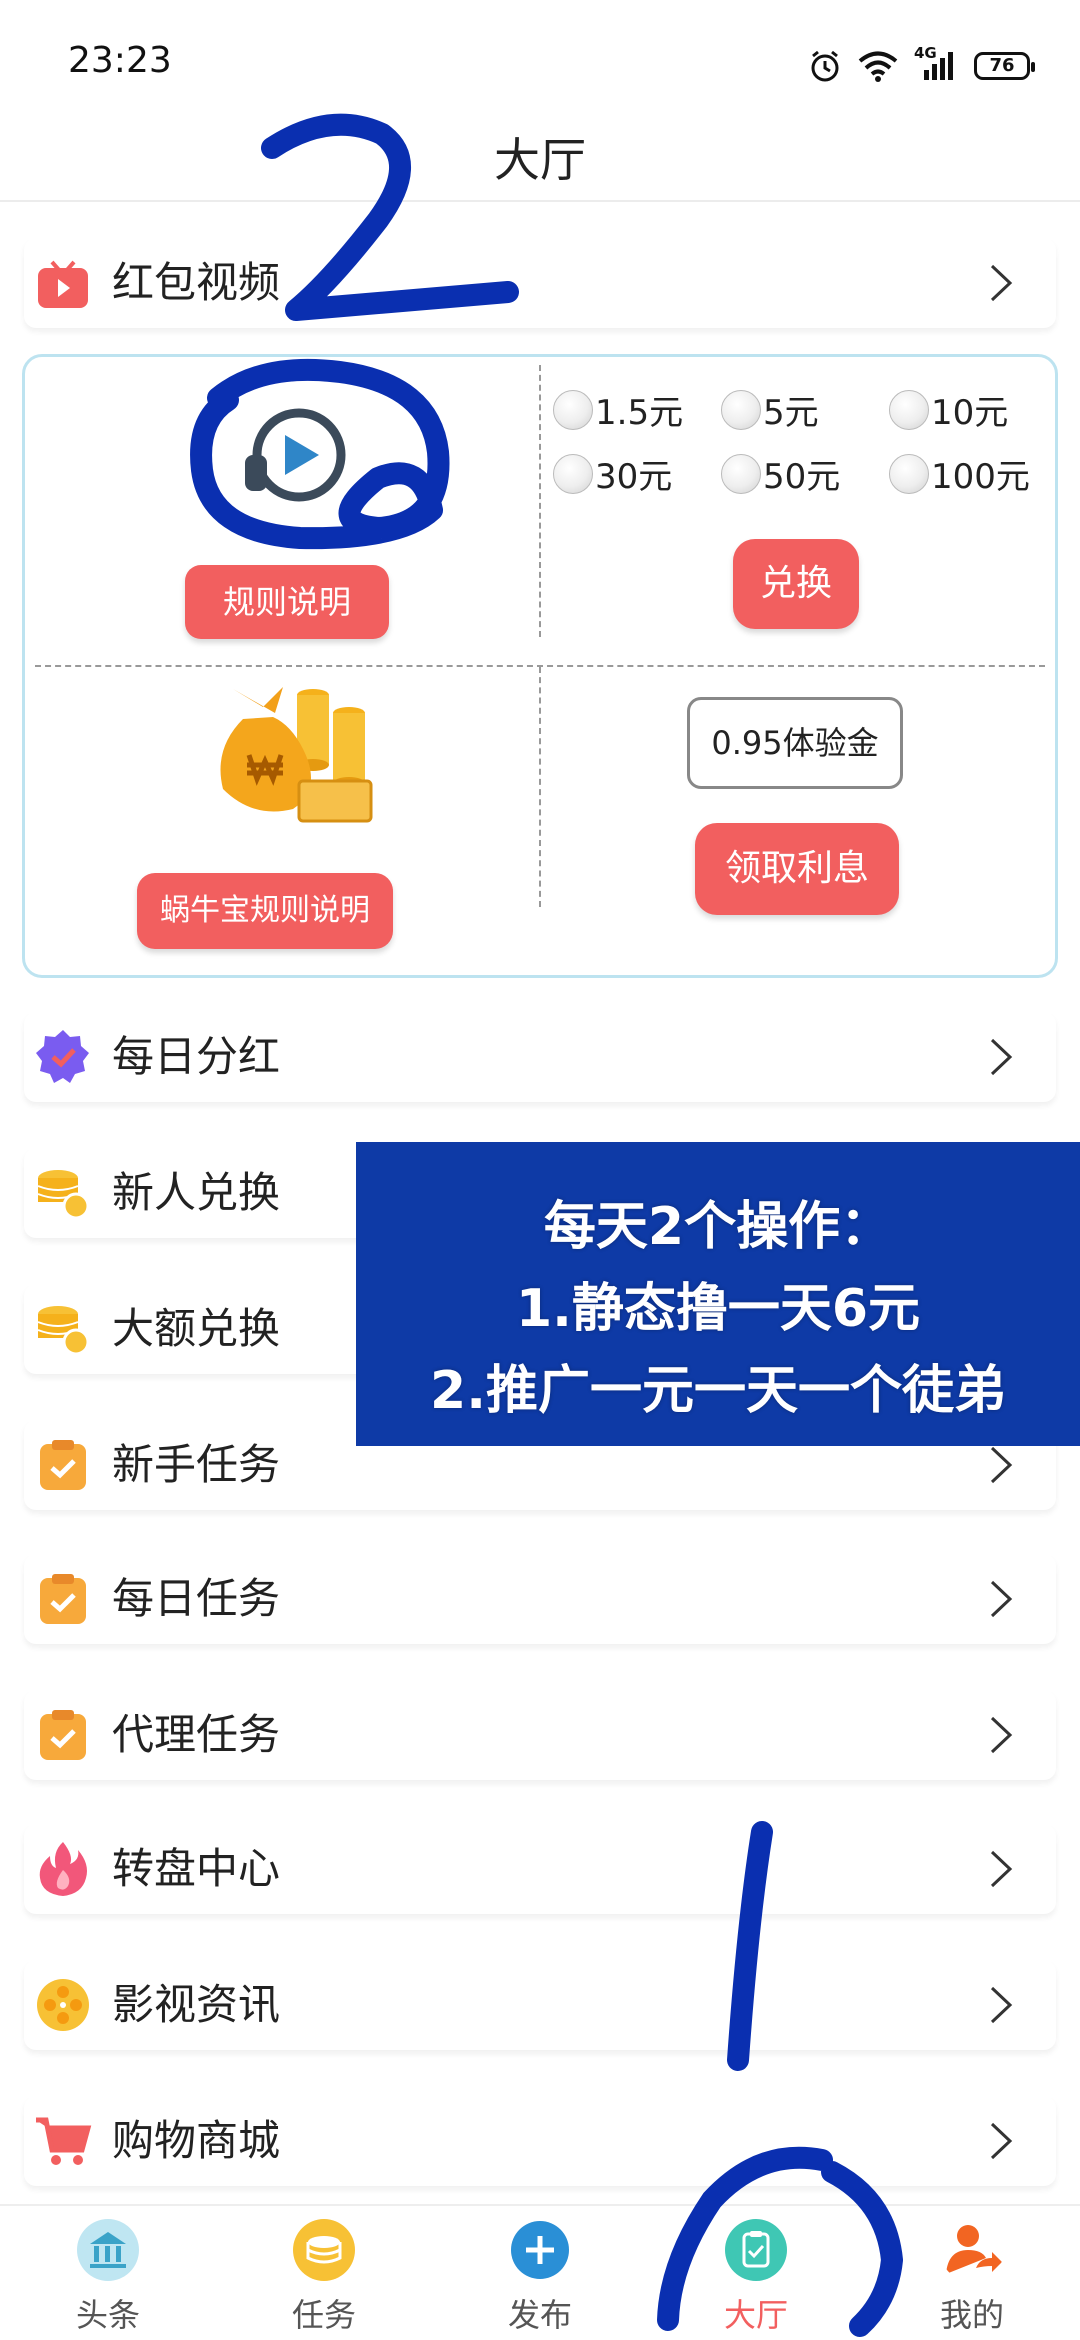  Describe the element at coordinates (718, 1309) in the screenshot. I see `promo-line-2: 1.静态撸一天6元` at that location.